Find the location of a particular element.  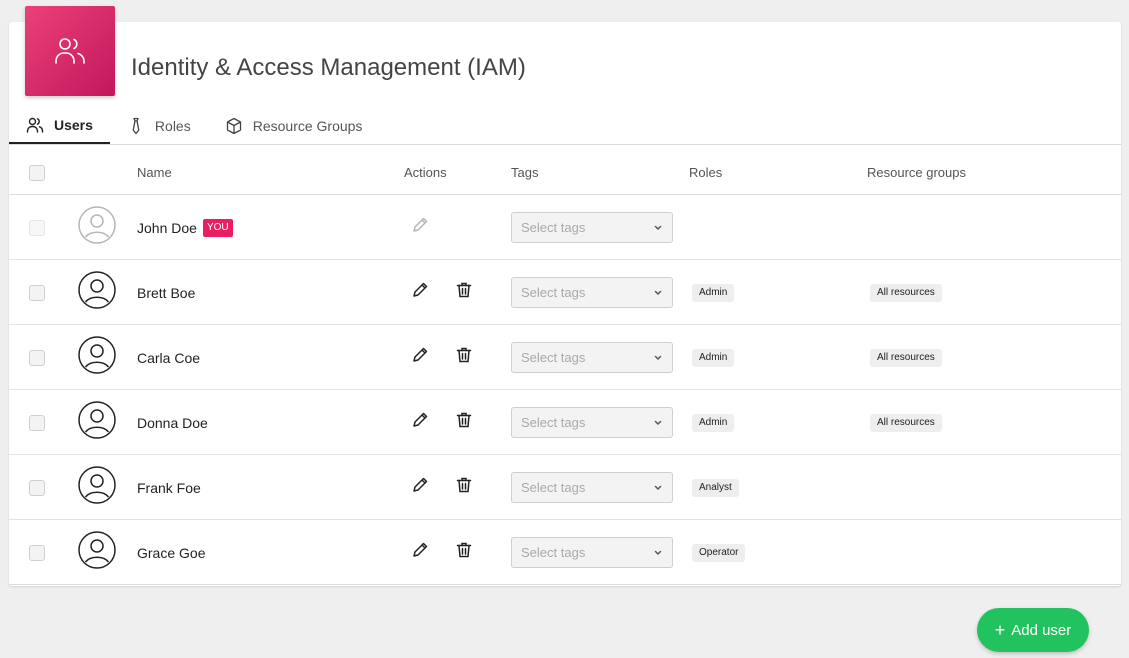

users-icon is located at coordinates (70, 51).